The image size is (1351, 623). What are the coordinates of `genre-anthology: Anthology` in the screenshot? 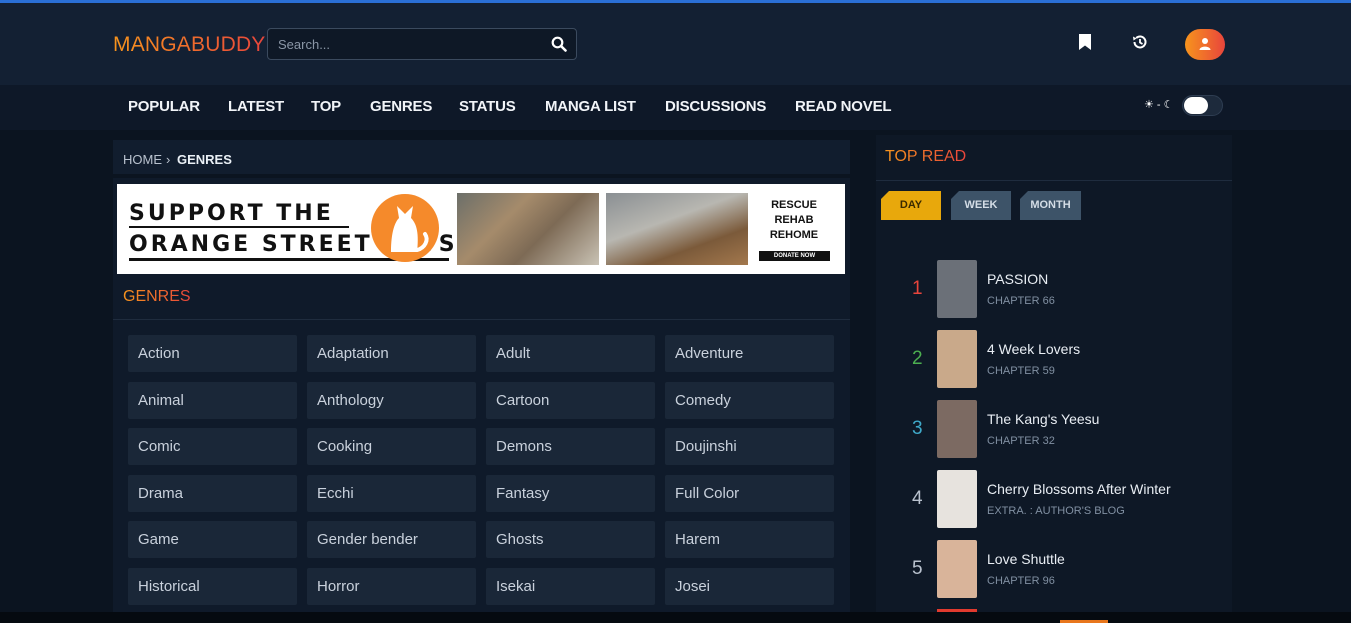 It's located at (391, 400).